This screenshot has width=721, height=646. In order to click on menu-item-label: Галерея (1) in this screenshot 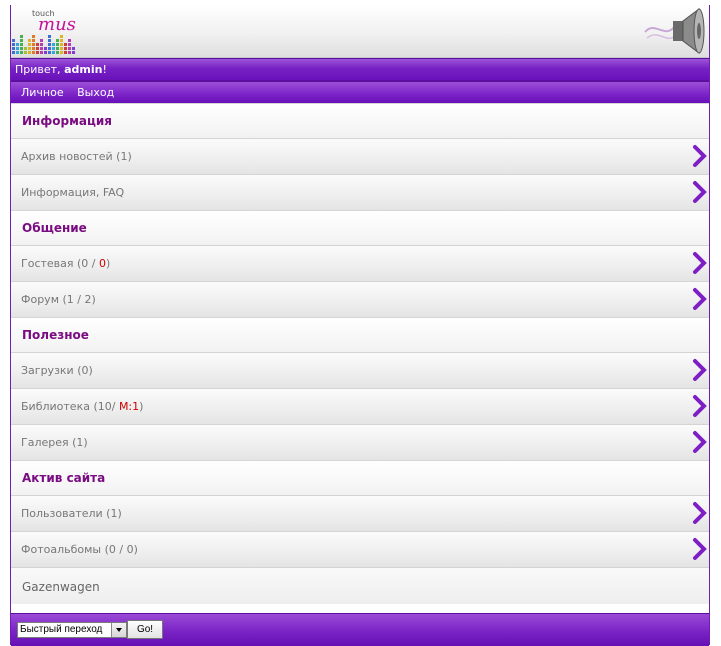, I will do `click(54, 442)`.